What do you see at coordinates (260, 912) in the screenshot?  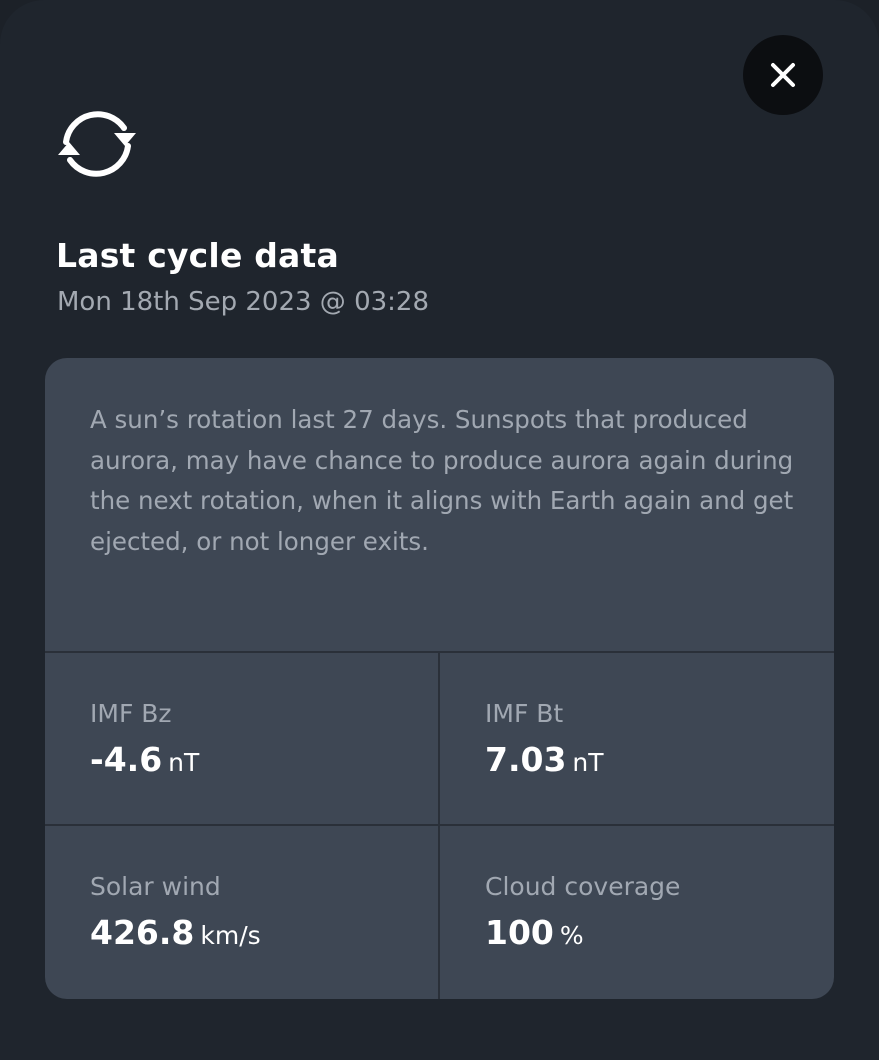 I see `stat-solar-wind: Solar wind 426.8 km/s` at bounding box center [260, 912].